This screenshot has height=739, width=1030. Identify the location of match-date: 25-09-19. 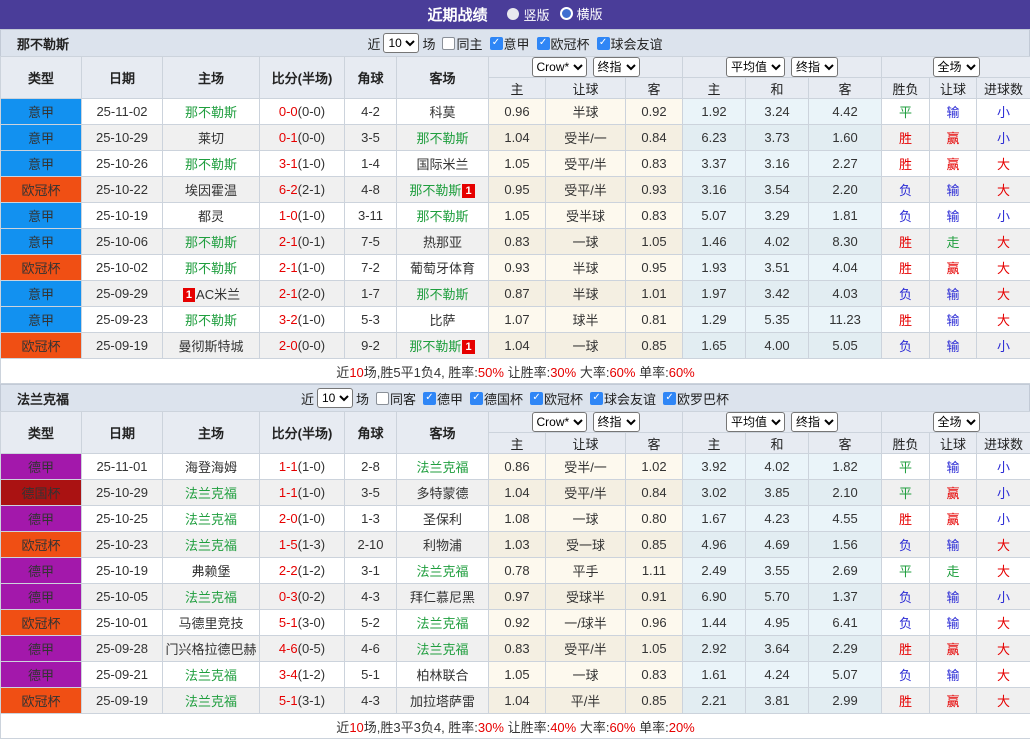
(122, 701).